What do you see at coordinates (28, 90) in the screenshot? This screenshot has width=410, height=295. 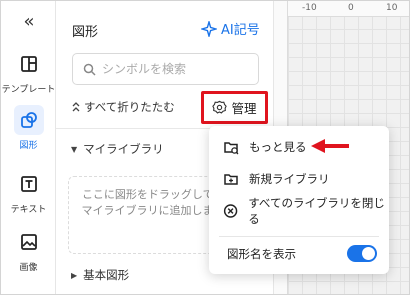 I see `rail-label: テンプレート` at bounding box center [28, 90].